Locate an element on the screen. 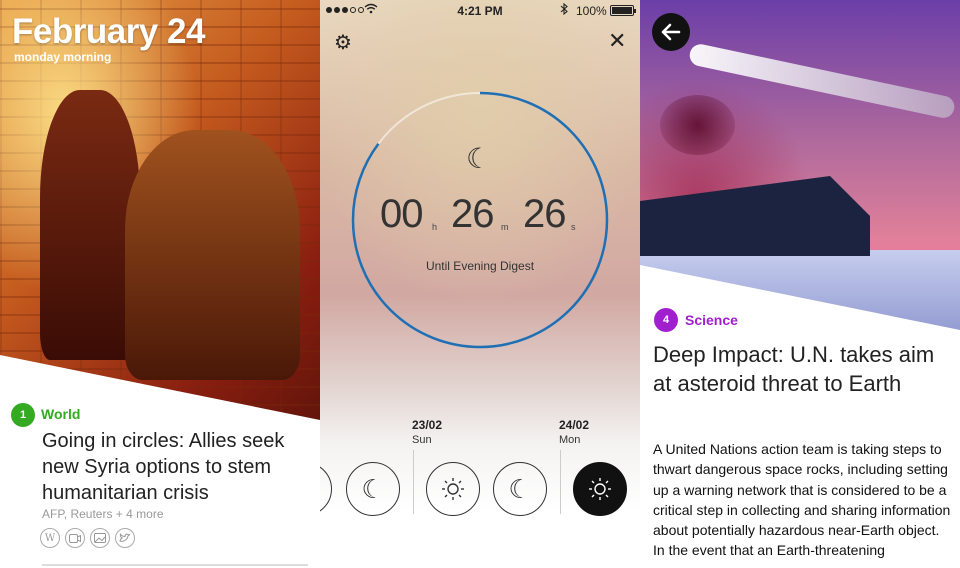  status-bar: 4:21 PM 100% is located at coordinates (480, 11).